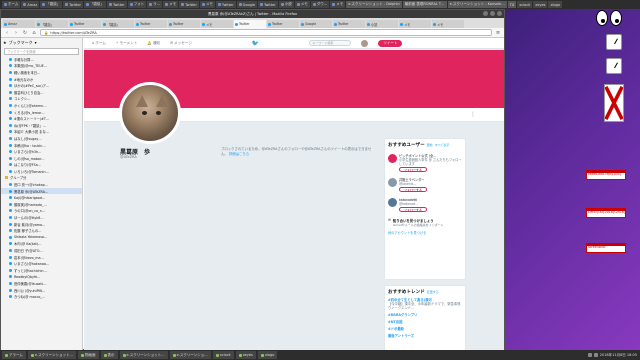 This screenshot has height=360, width=640. Describe the element at coordinates (589, 355) in the screenshot. I see `network-icon` at that location.